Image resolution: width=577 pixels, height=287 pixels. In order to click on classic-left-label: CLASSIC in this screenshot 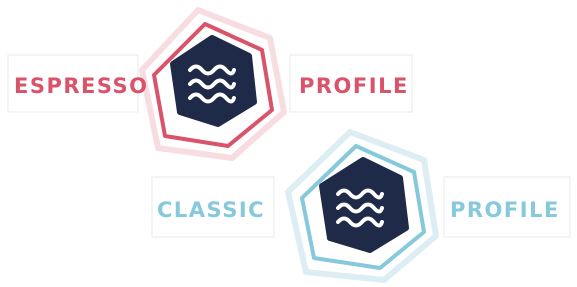, I will do `click(211, 210)`.